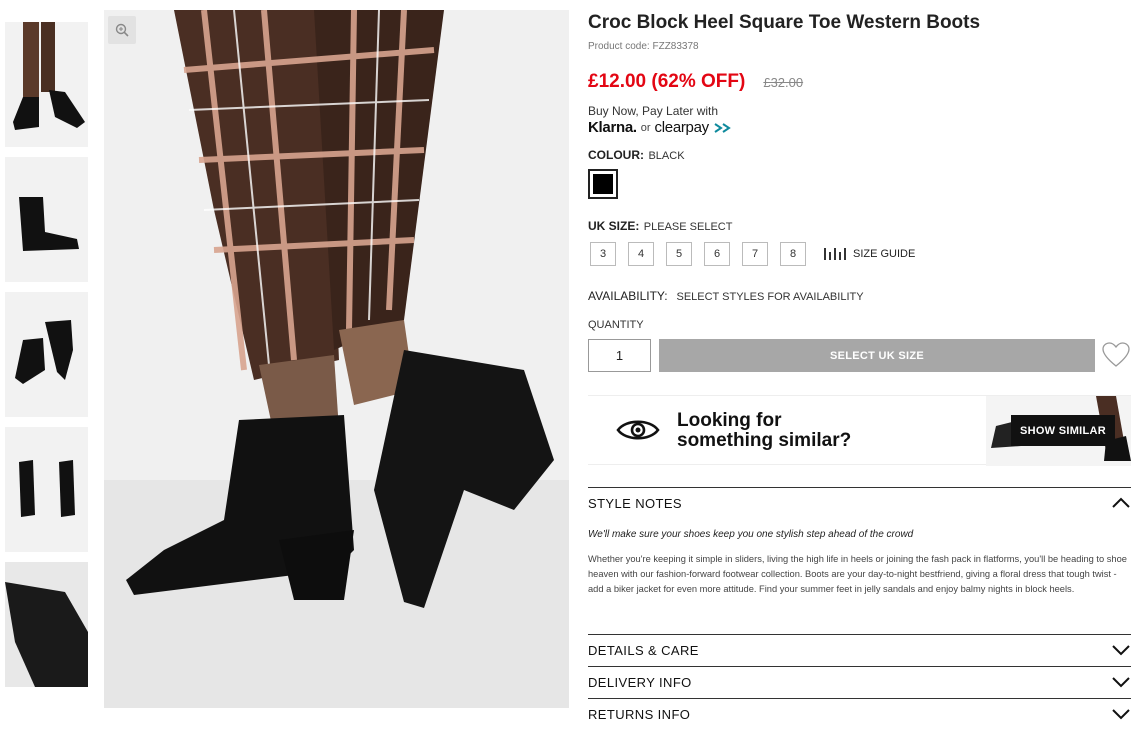 The image size is (1141, 743). I want to click on returns-info-toggle: RETURNS INFO, so click(859, 714).